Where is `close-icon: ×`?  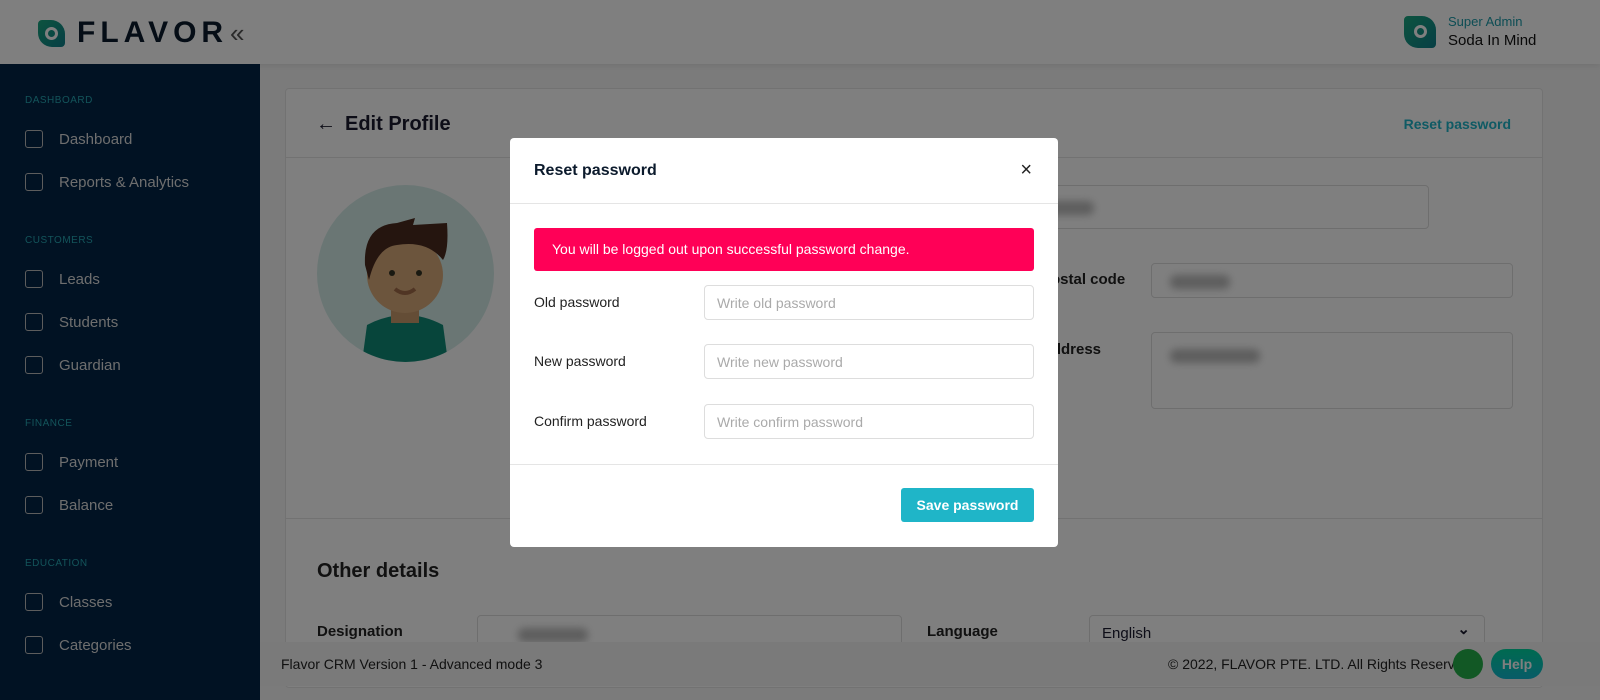 close-icon: × is located at coordinates (1026, 170).